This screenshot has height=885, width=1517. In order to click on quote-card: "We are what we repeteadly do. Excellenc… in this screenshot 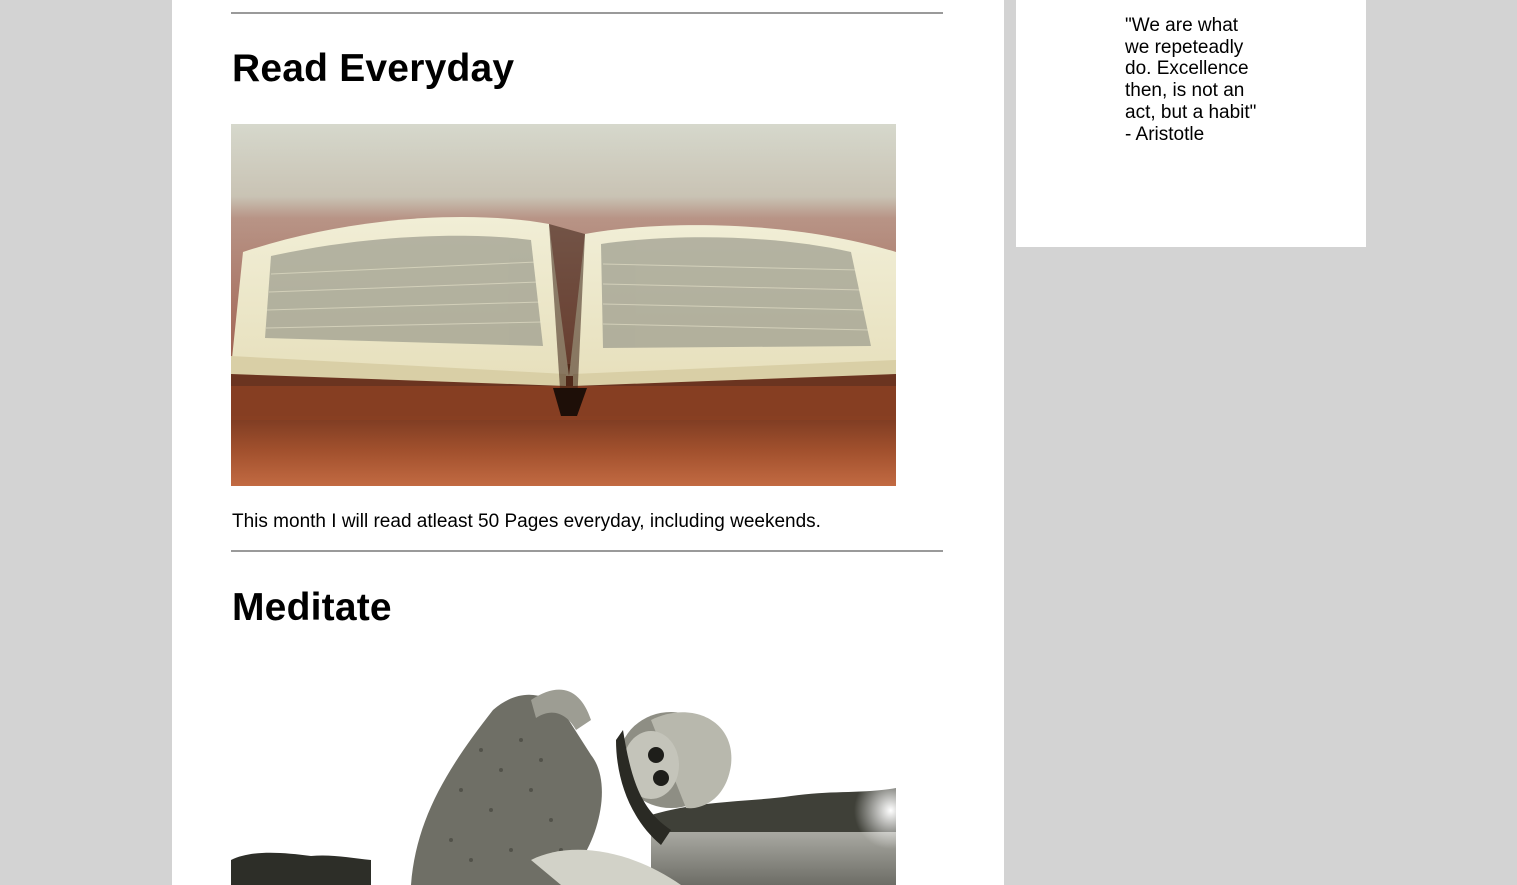, I will do `click(1191, 123)`.